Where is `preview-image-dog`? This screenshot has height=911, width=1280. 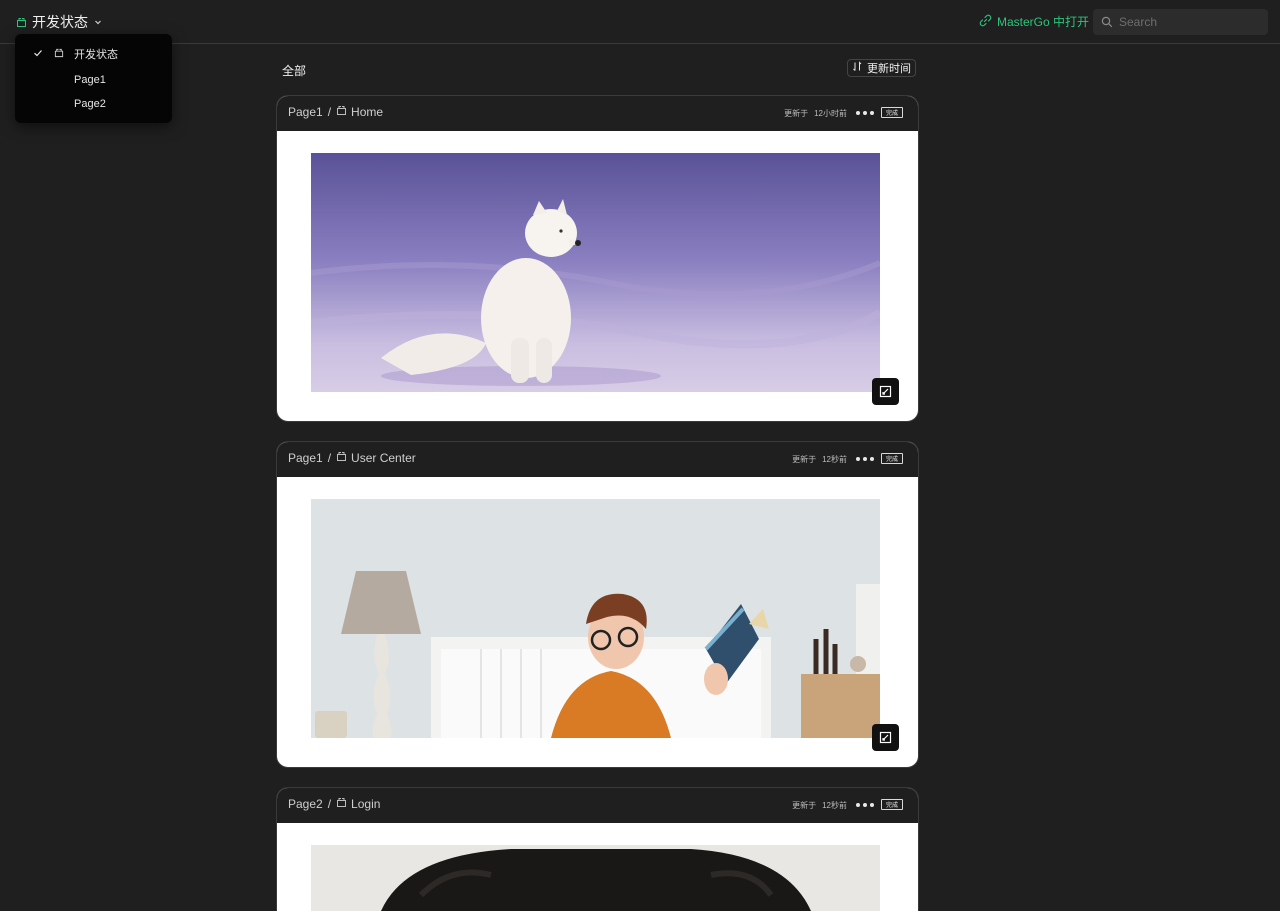 preview-image-dog is located at coordinates (595, 878).